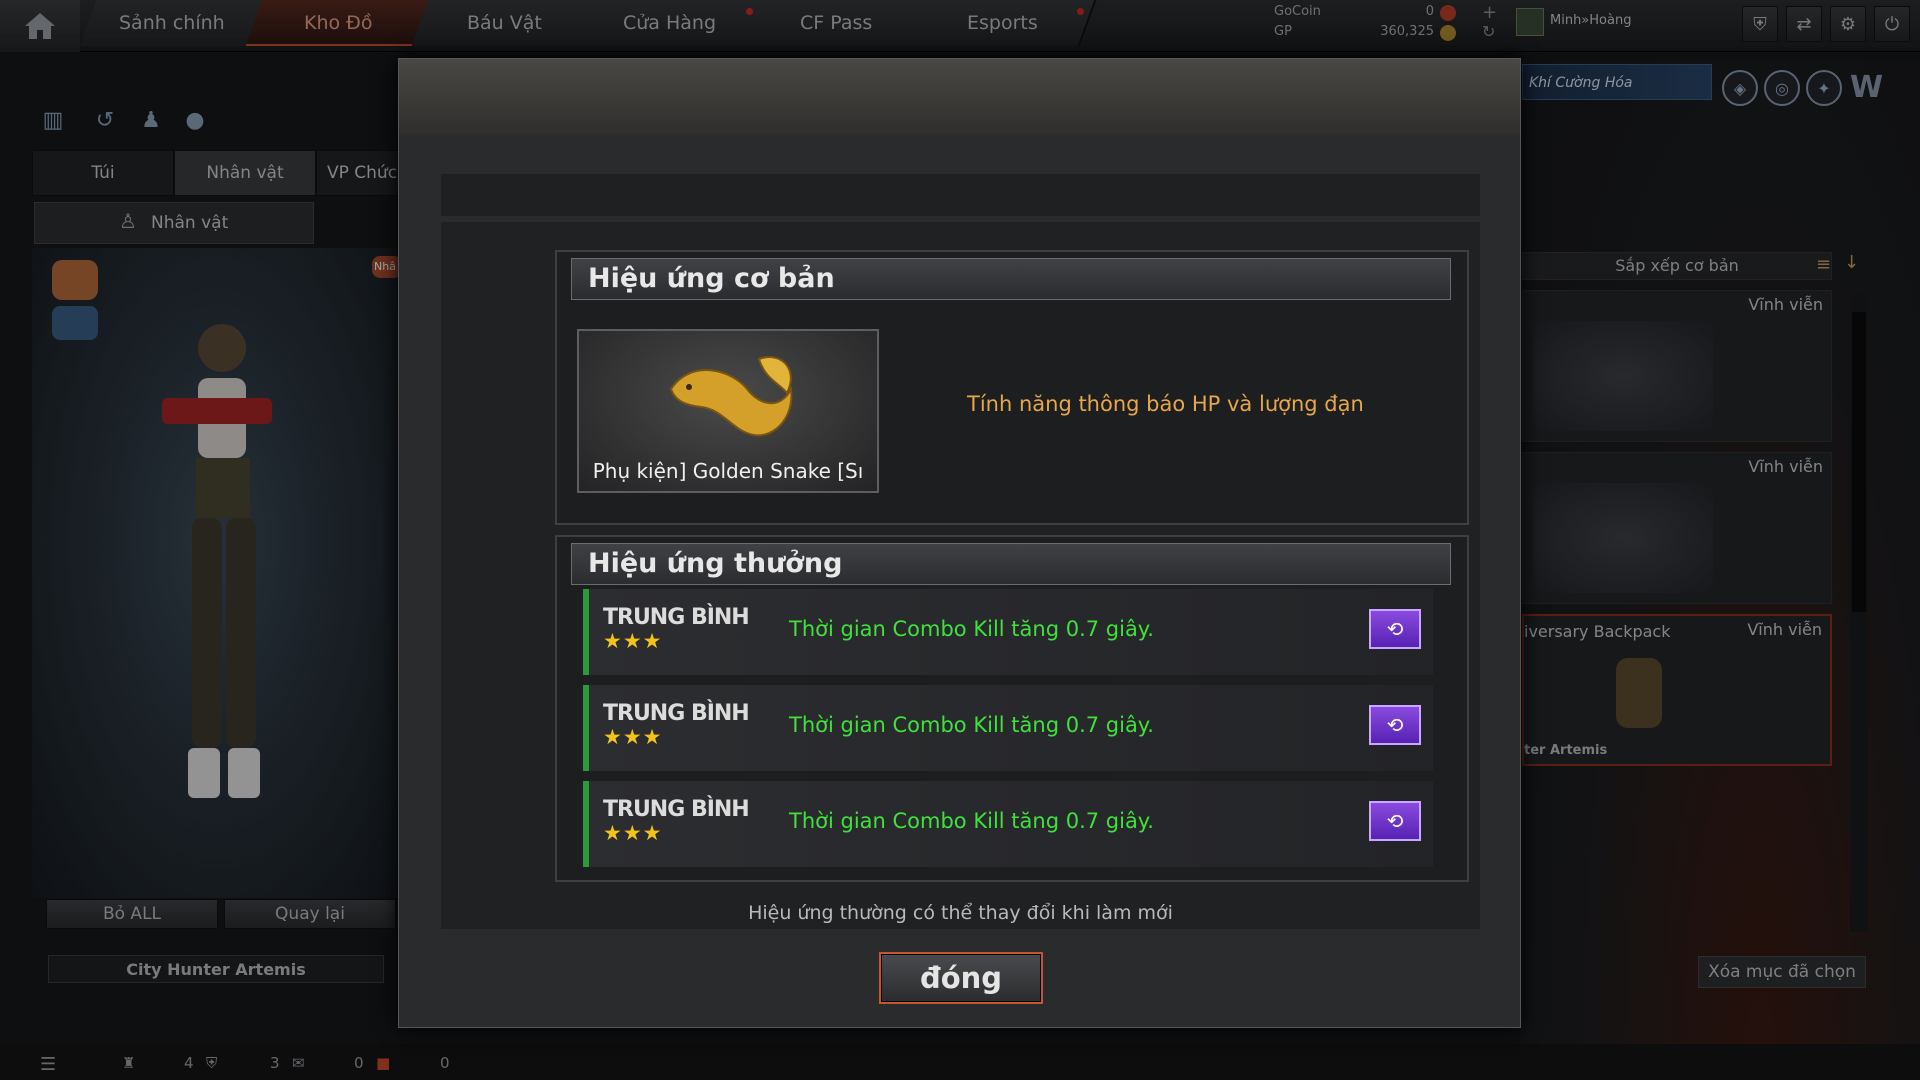 Image resolution: width=1920 pixels, height=1080 pixels. Describe the element at coordinates (1011, 279) in the screenshot. I see `basic-effect-title: Hiệu ứng cơ bản` at that location.